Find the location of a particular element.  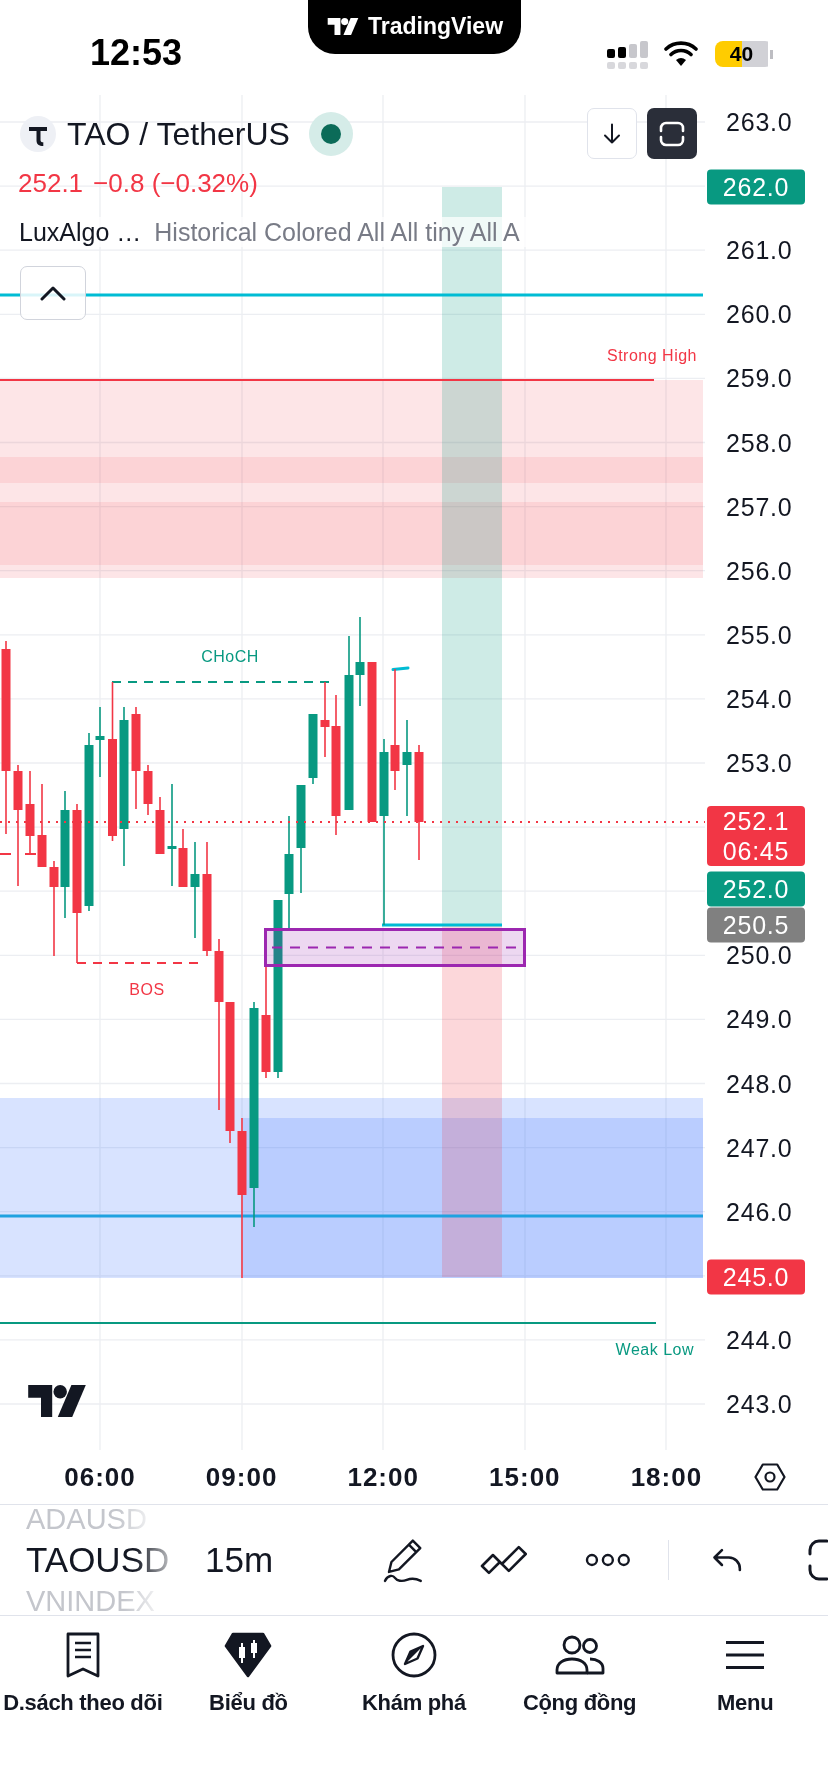

chart-label: BOS is located at coordinates (147, 990).